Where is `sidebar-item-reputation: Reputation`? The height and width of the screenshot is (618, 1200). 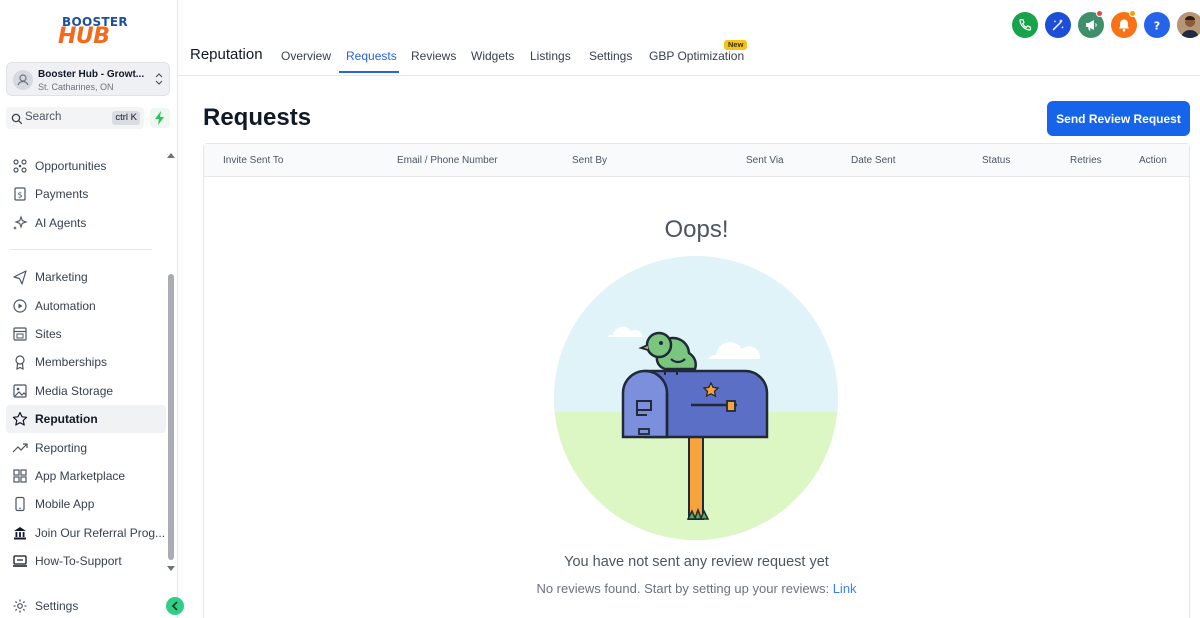
sidebar-item-reputation: Reputation is located at coordinates (86, 419).